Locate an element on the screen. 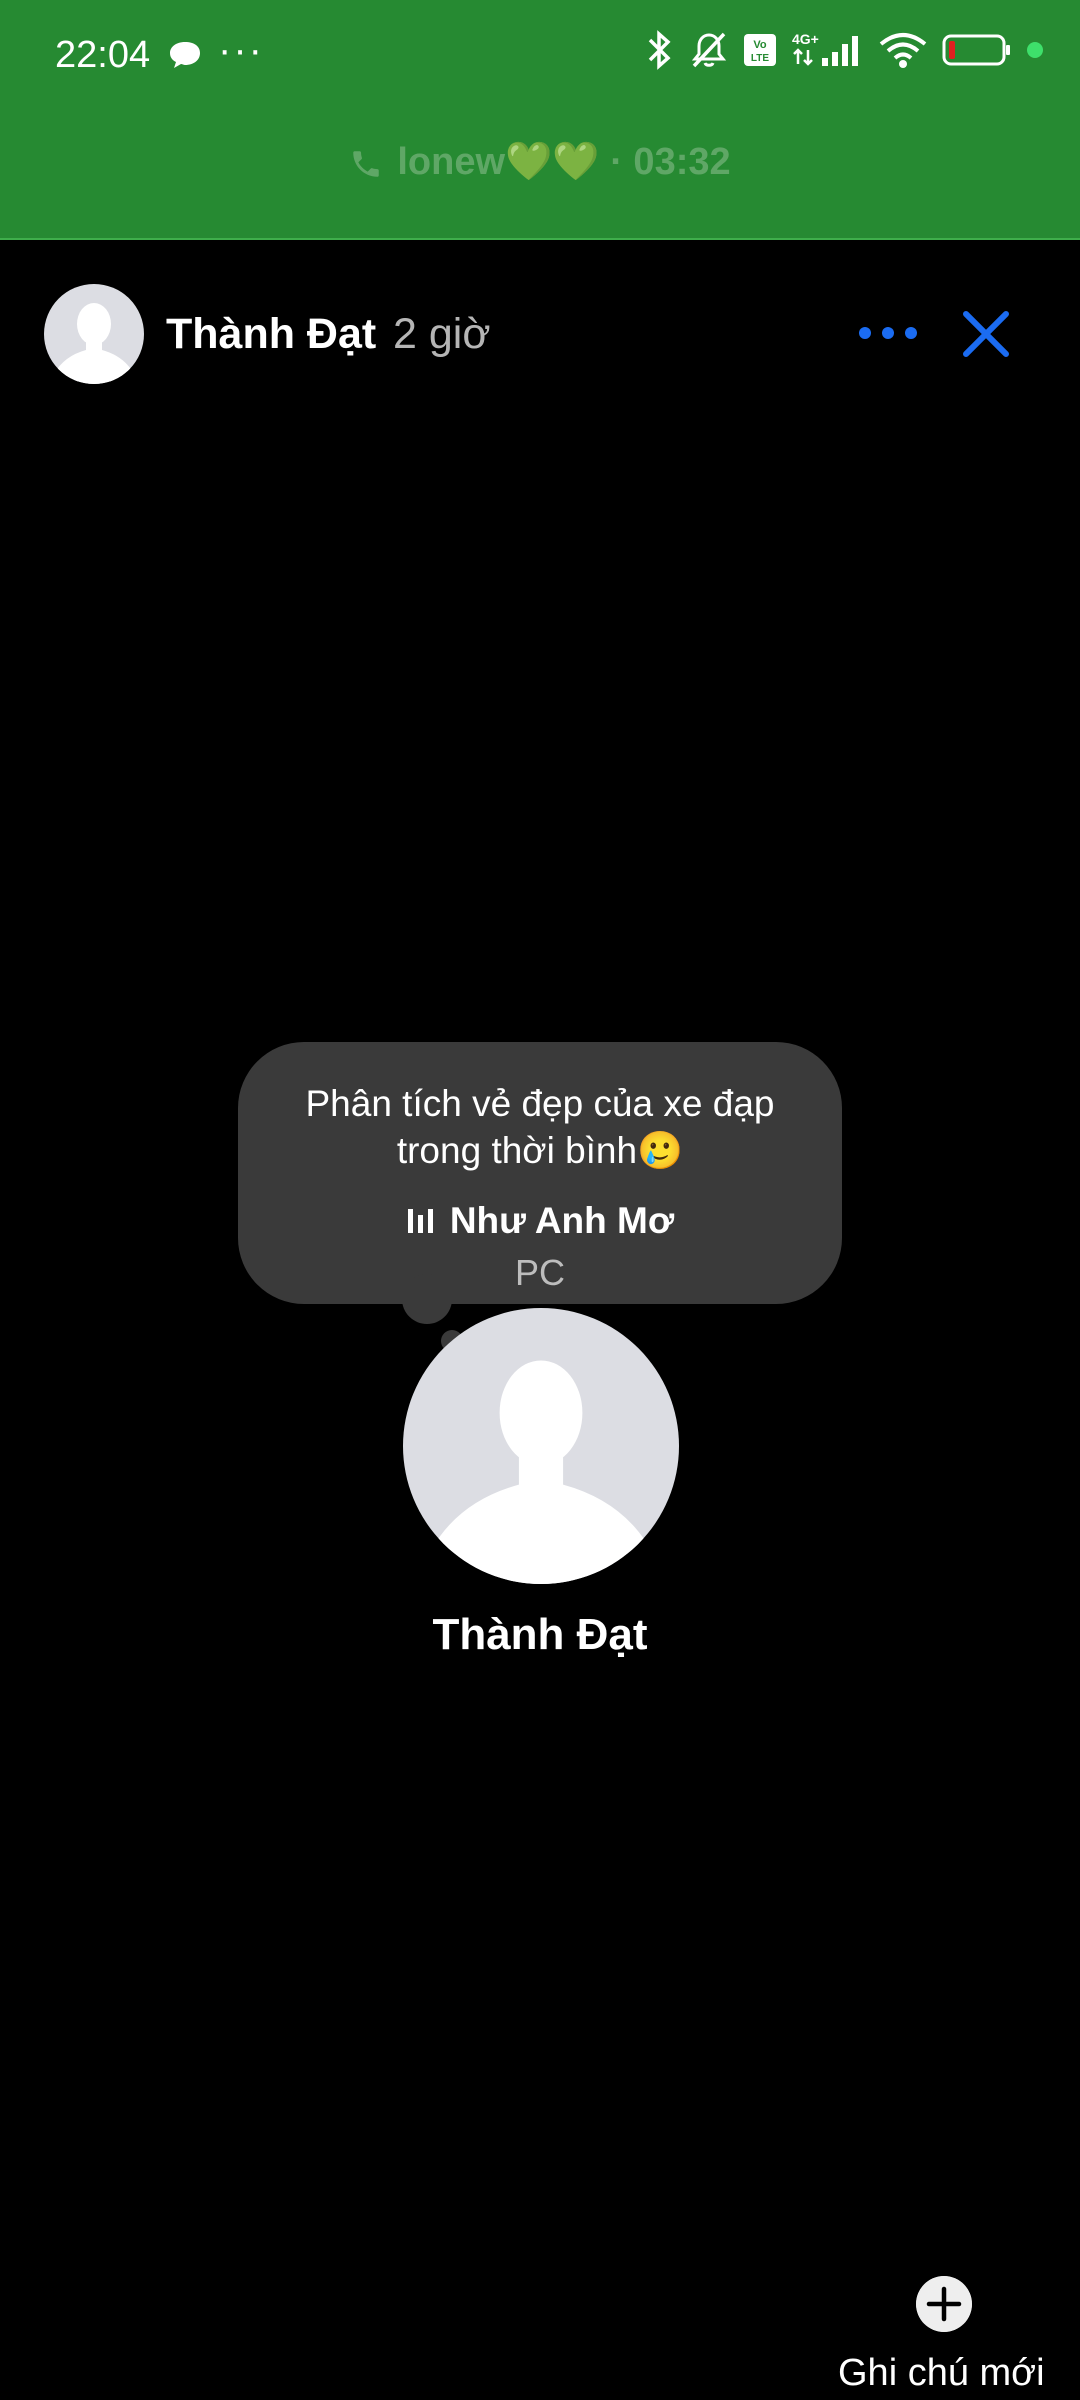  note-text-line-1: Phân tích vẻ đẹp của xe đạp is located at coordinates (540, 1103).